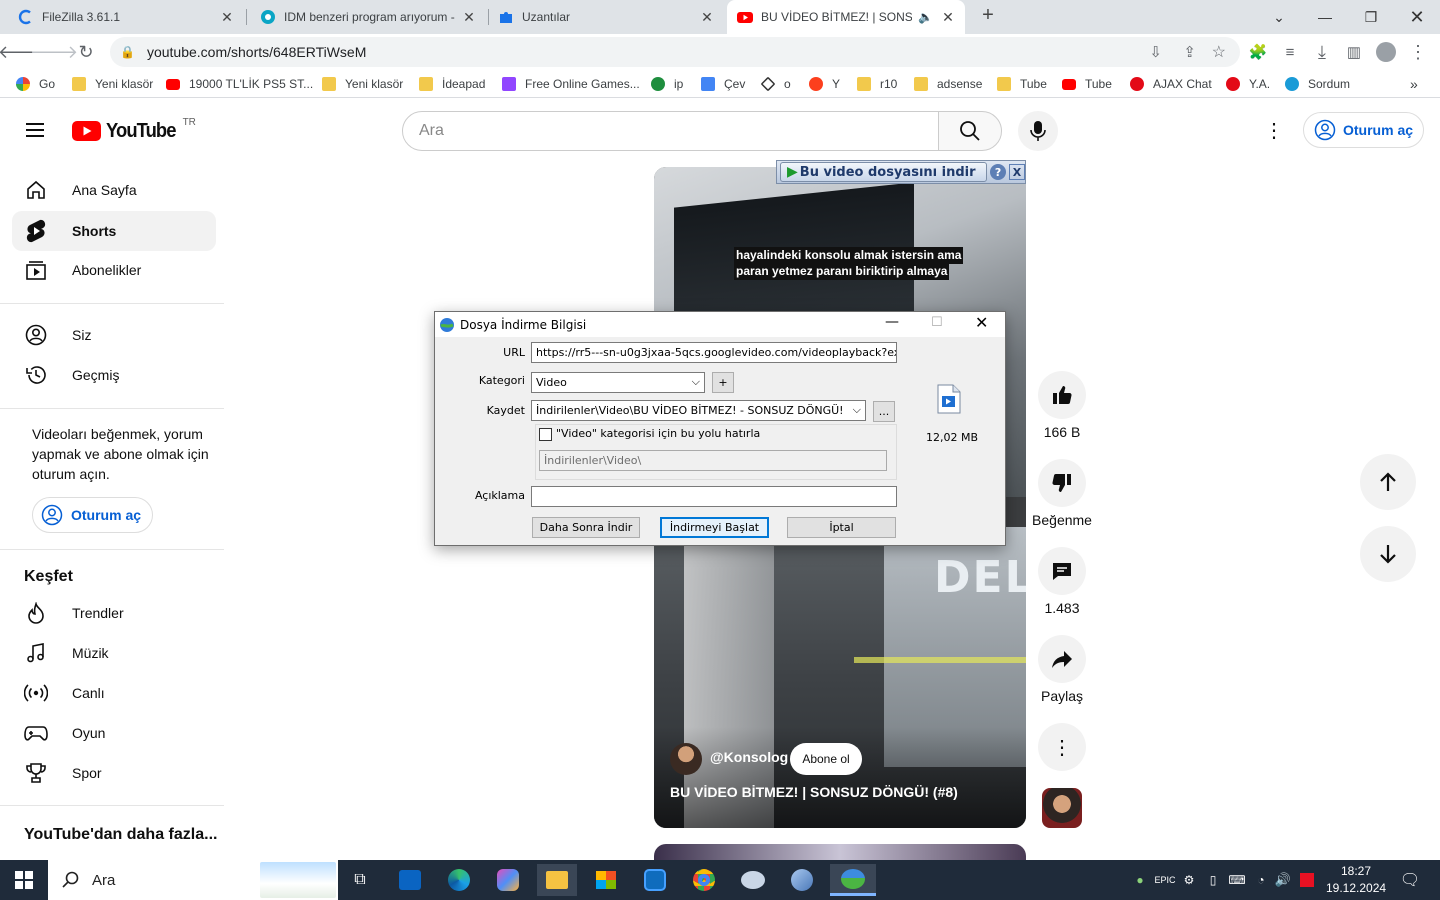 The height and width of the screenshot is (900, 1440). What do you see at coordinates (1322, 52) in the screenshot?
I see `downloads-icon: ⤓` at bounding box center [1322, 52].